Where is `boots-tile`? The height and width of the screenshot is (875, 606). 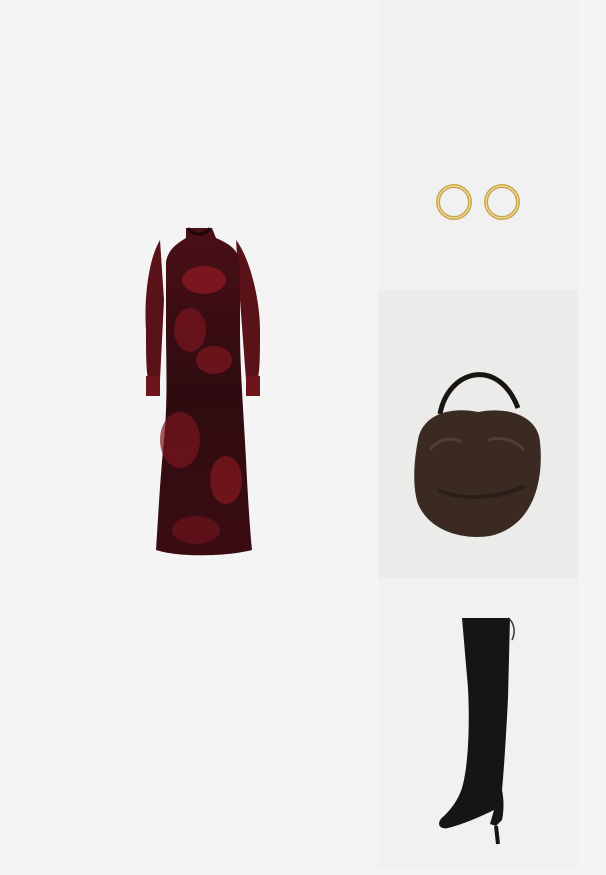
boots-tile is located at coordinates (478, 723).